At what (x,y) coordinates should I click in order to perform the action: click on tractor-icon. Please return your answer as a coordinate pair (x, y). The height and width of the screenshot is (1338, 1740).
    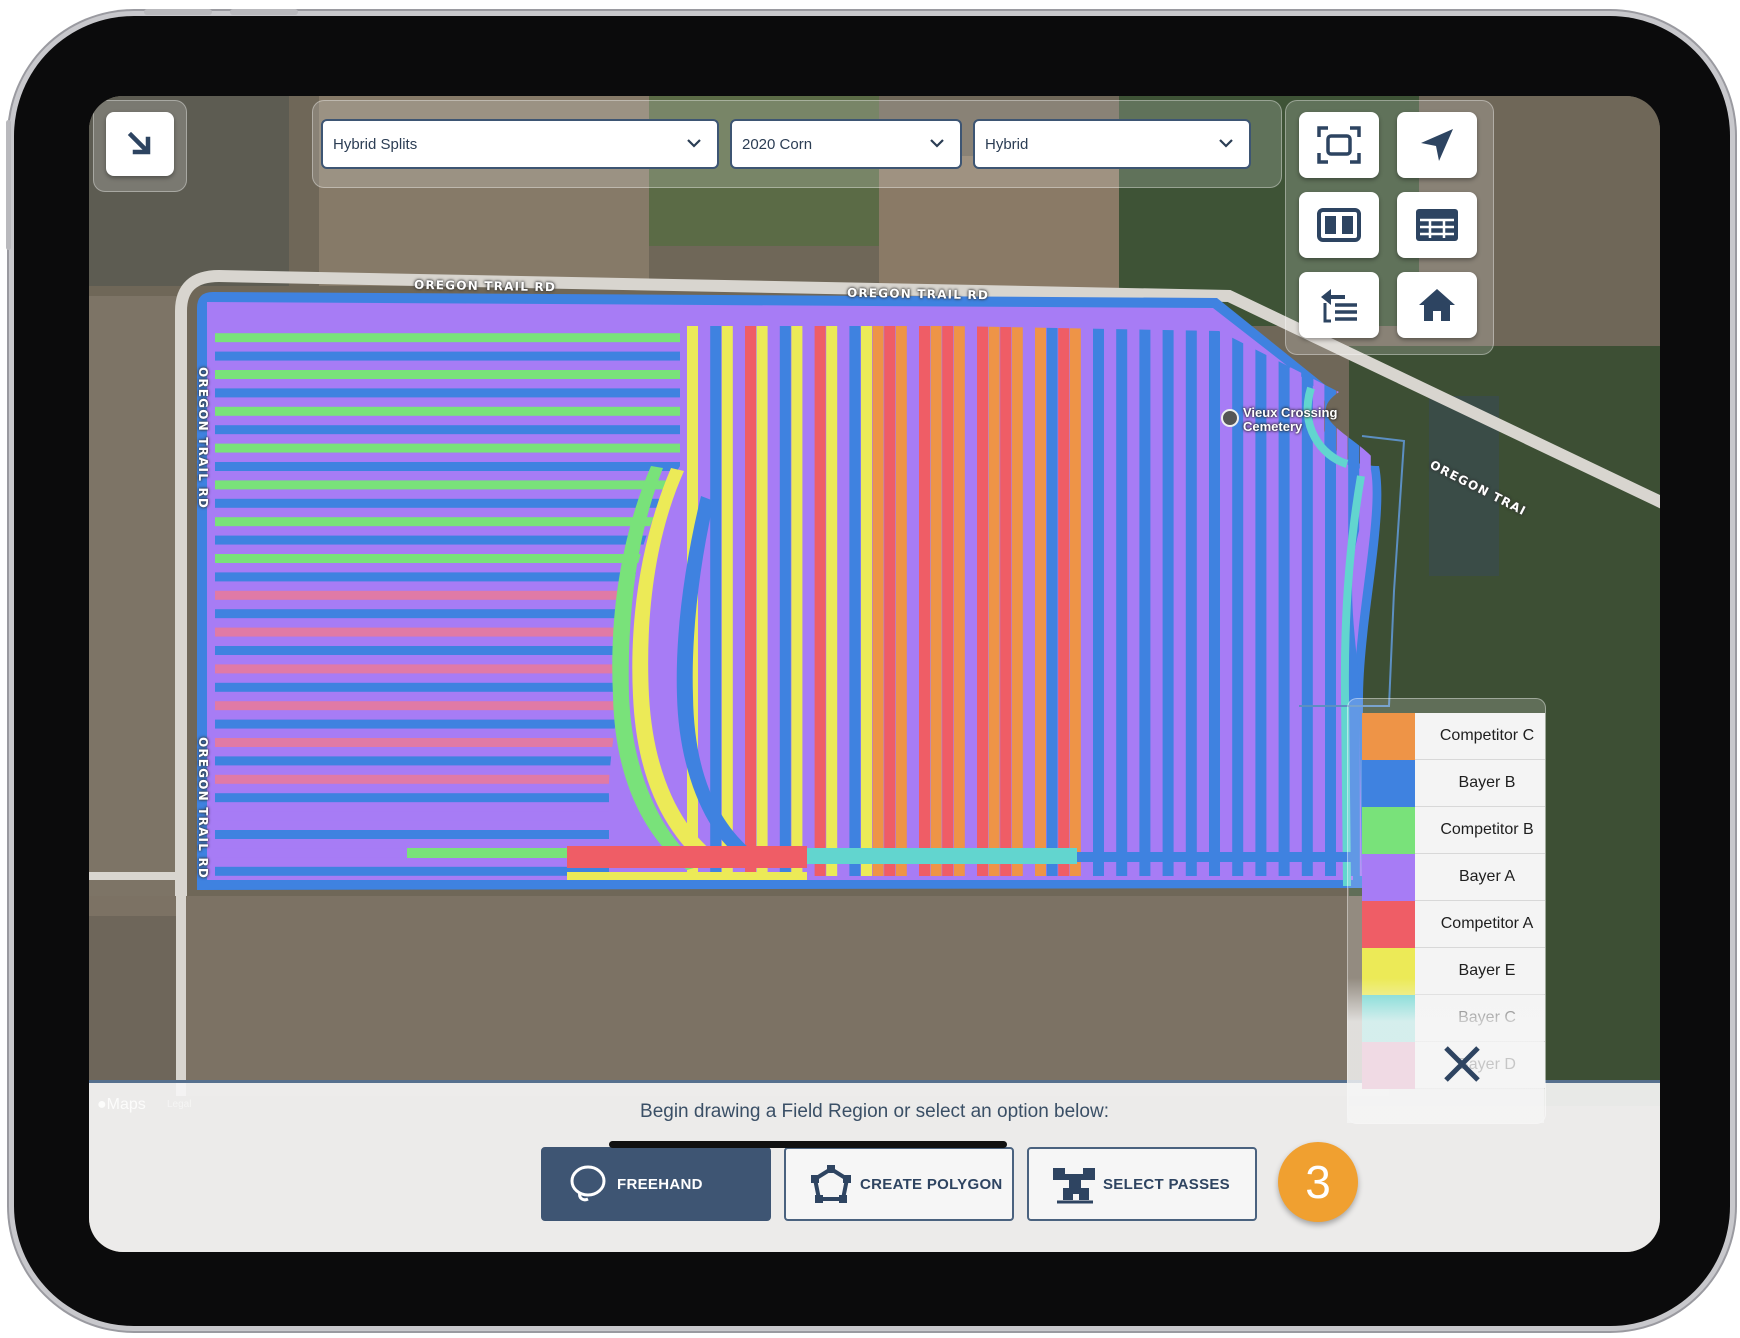
    Looking at the image, I should click on (1074, 1184).